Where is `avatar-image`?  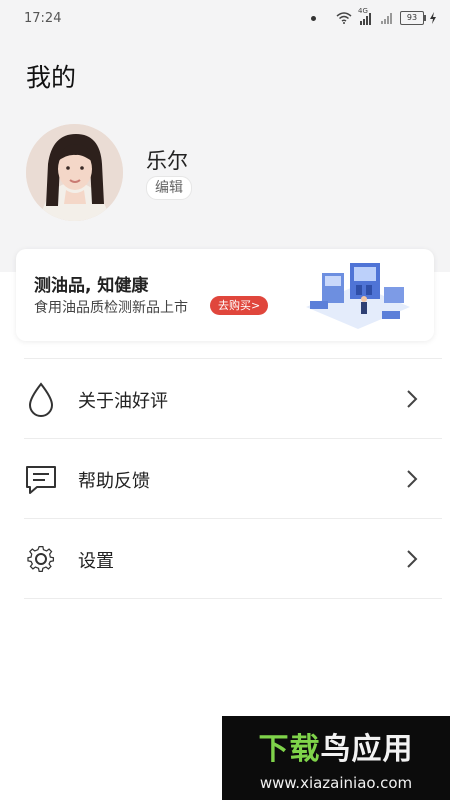 avatar-image is located at coordinates (74, 172).